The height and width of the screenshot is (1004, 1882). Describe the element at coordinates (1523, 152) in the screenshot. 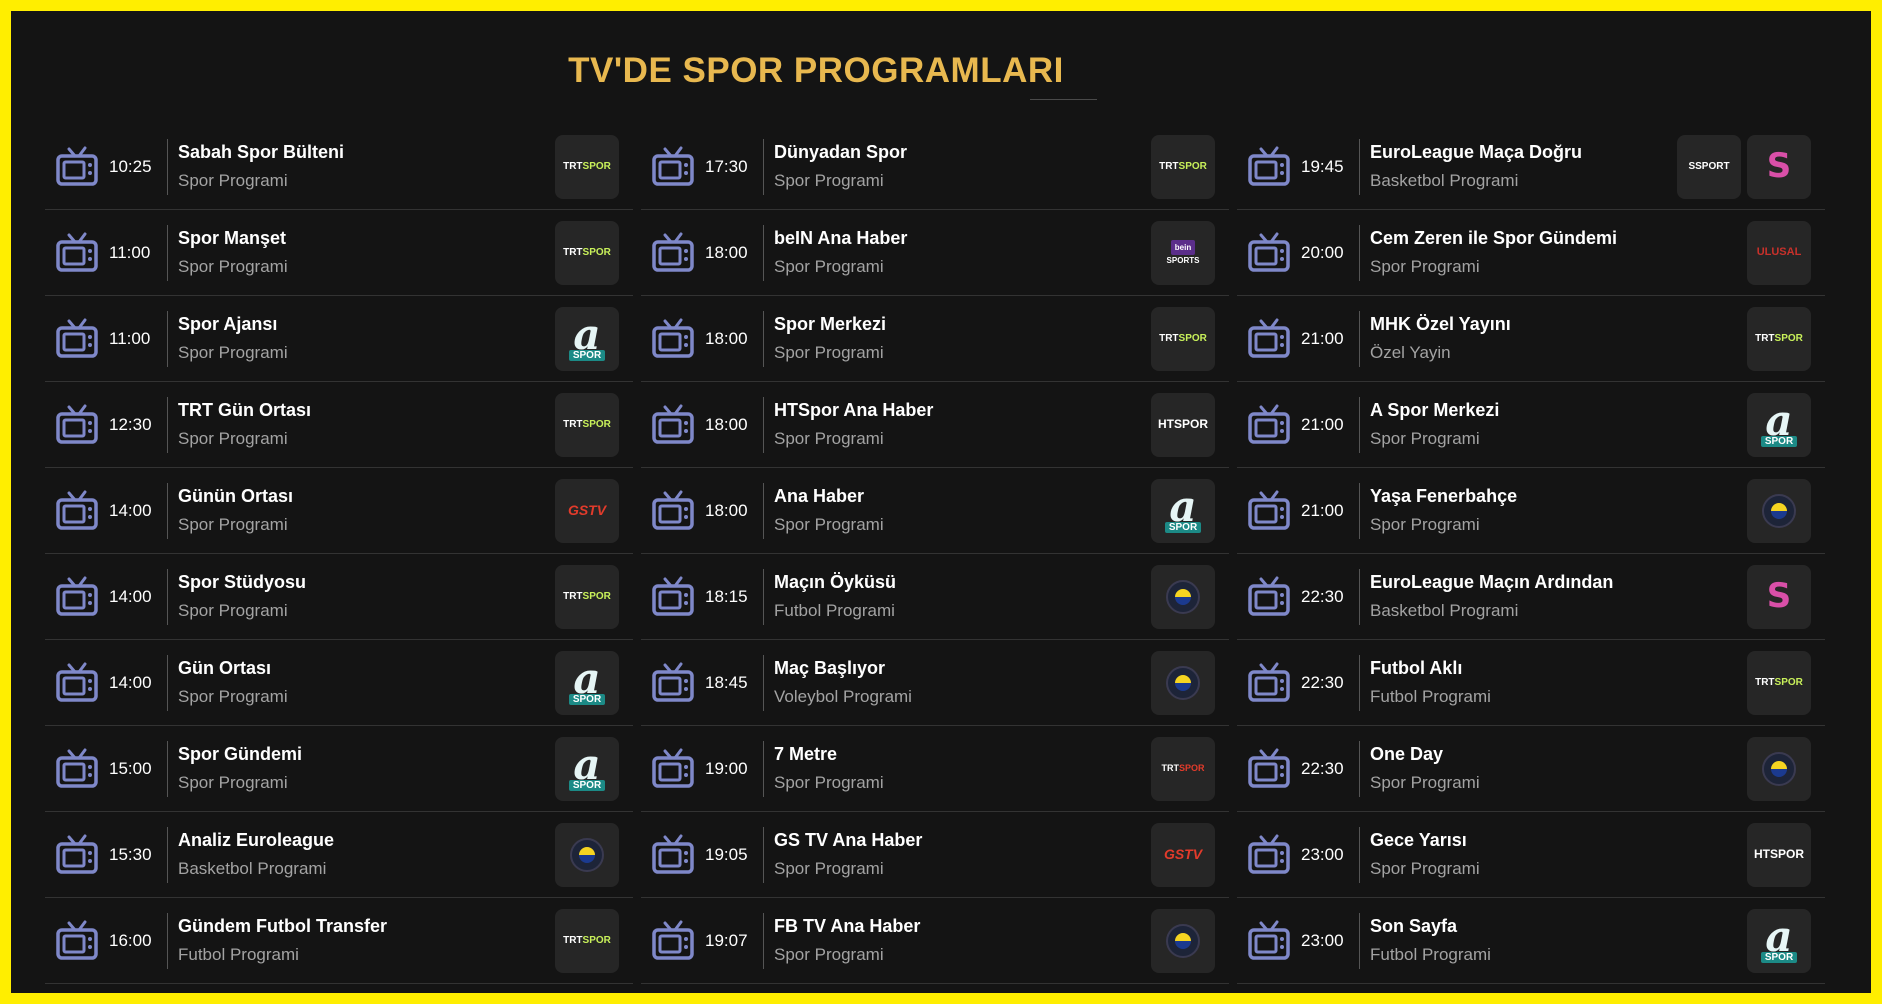

I see `program-name: EuroLeague Maça Doğru` at that location.